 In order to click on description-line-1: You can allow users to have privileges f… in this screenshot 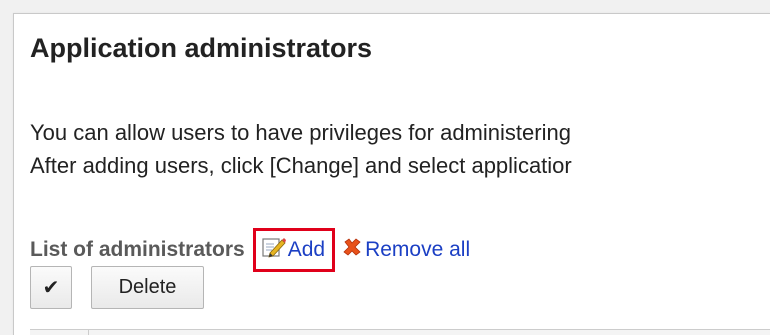, I will do `click(300, 132)`.